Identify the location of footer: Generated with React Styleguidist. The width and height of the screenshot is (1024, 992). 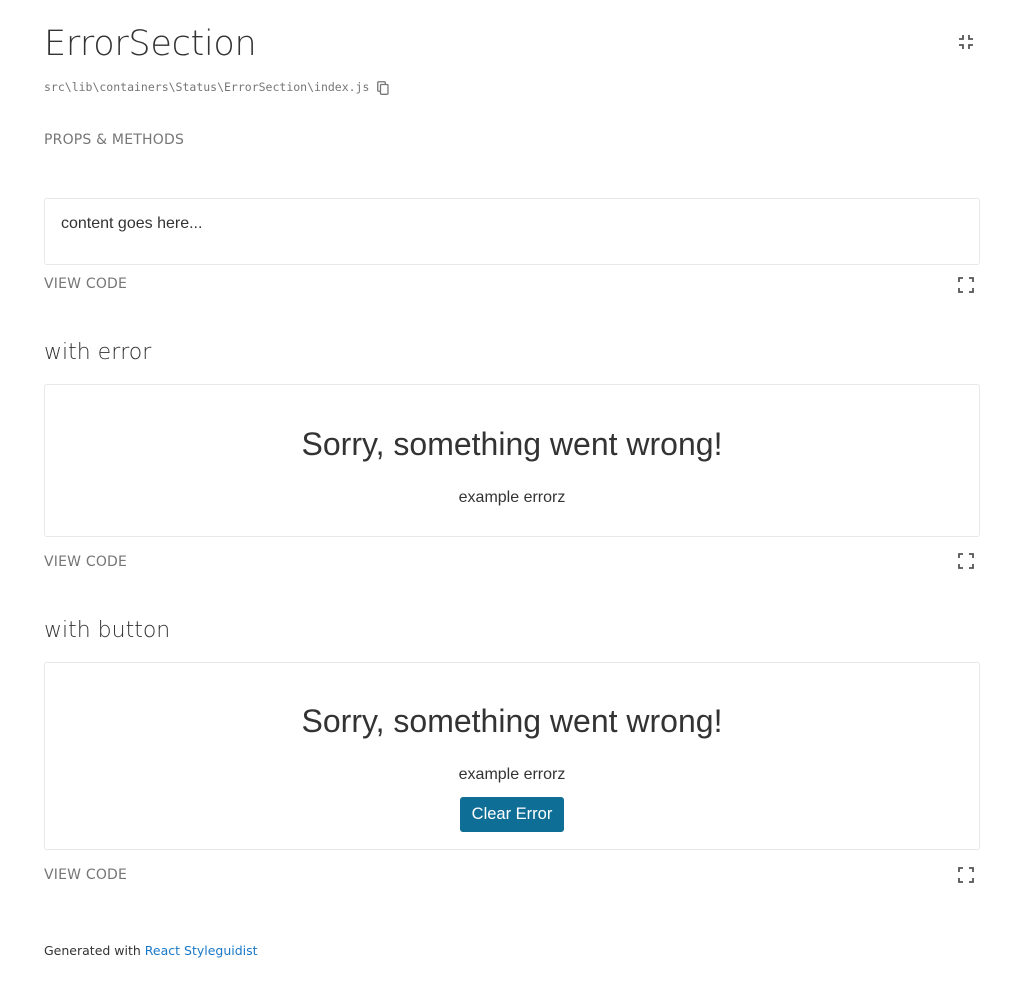
(151, 951).